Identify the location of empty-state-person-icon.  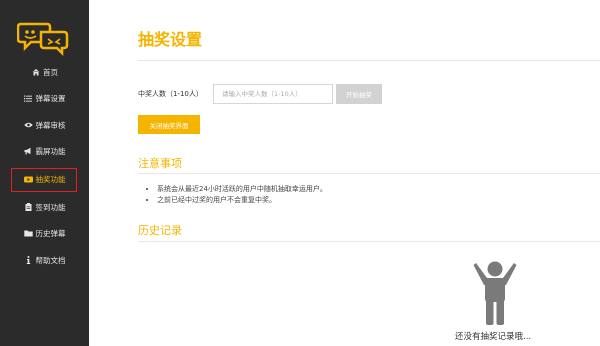
(495, 293).